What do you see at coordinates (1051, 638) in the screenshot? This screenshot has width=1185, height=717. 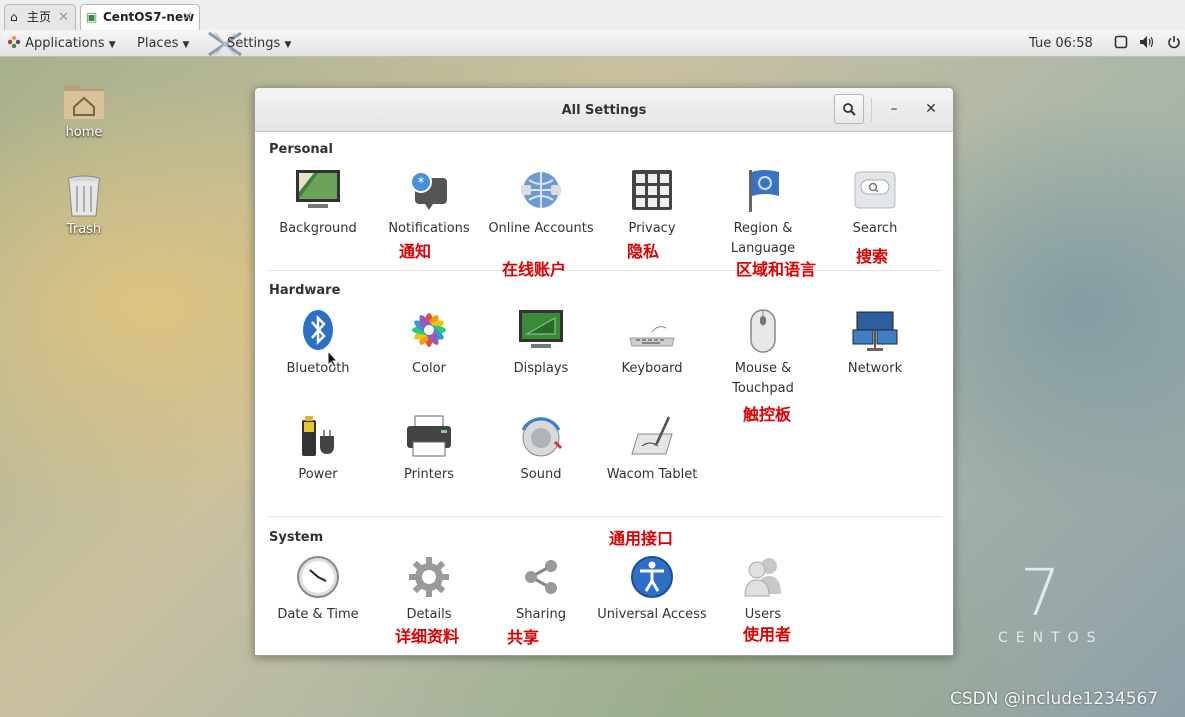 I see `centos-name: CENTOS` at bounding box center [1051, 638].